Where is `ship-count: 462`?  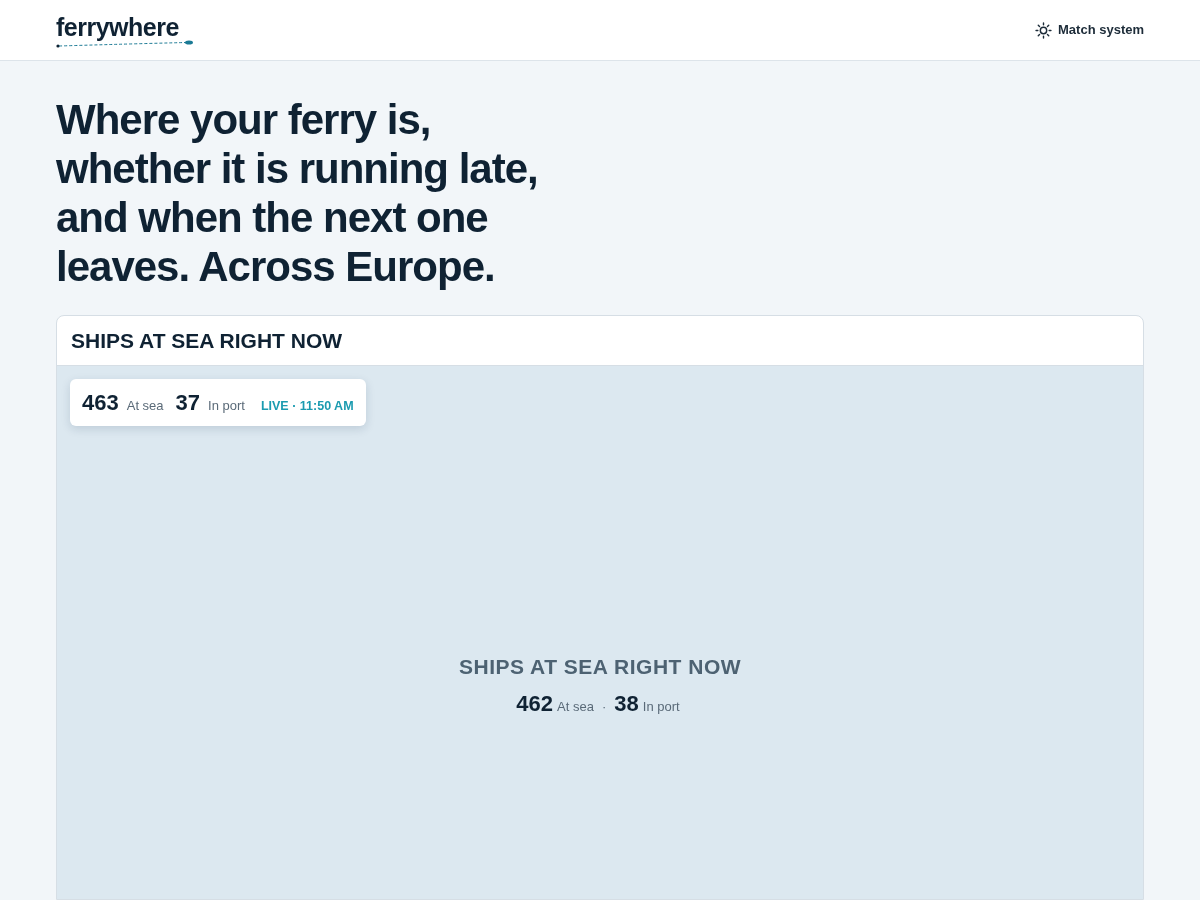
ship-count: 462 is located at coordinates (535, 703).